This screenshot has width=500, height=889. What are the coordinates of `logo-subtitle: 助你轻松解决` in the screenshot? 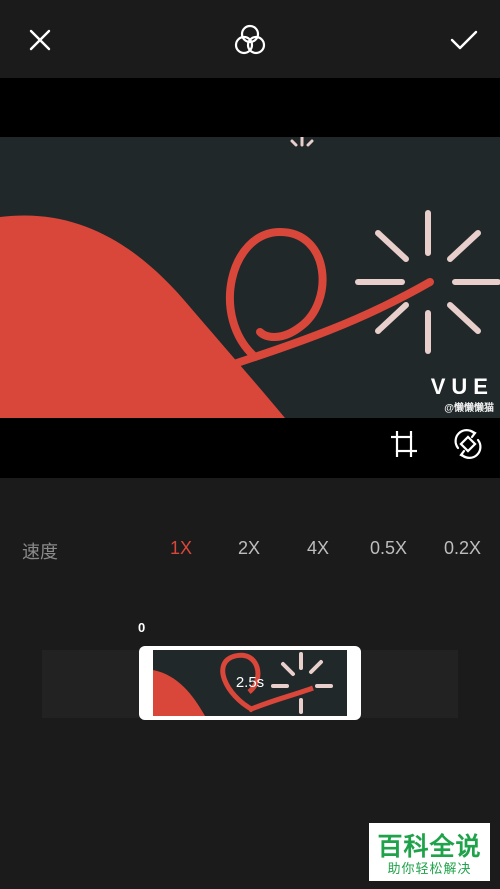 It's located at (429, 868).